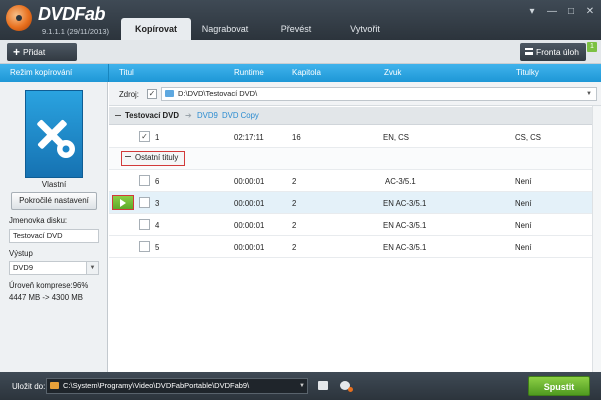 The height and width of the screenshot is (400, 601). What do you see at coordinates (392, 72) in the screenshot?
I see `col-audio: Zvuk` at bounding box center [392, 72].